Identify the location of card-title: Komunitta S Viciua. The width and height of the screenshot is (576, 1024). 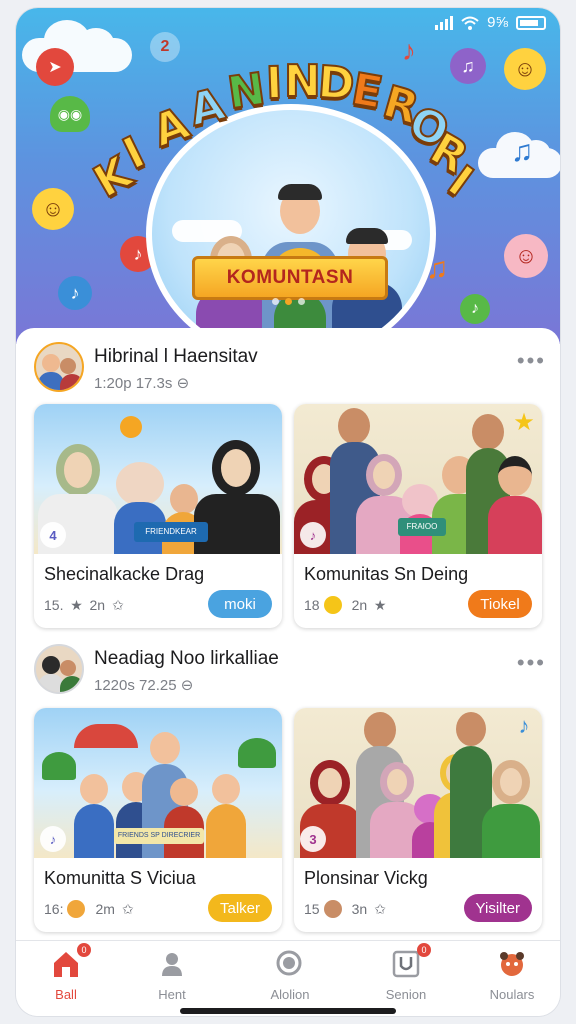
(120, 878).